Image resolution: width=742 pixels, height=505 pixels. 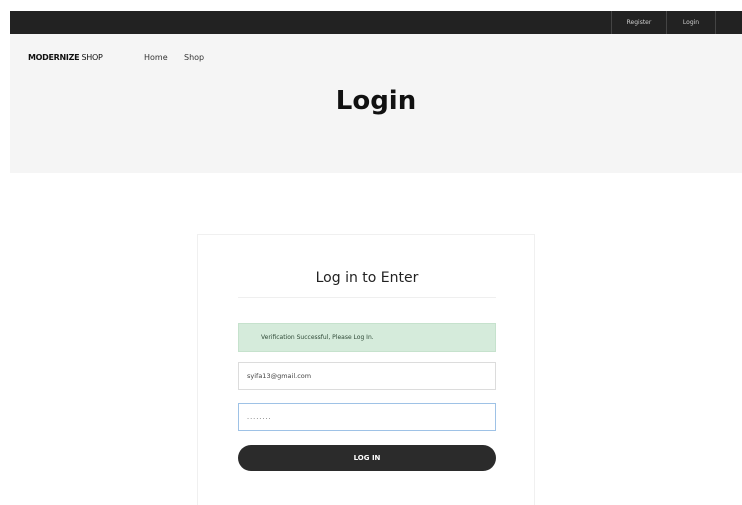 I want to click on register-link: Register, so click(x=638, y=22).